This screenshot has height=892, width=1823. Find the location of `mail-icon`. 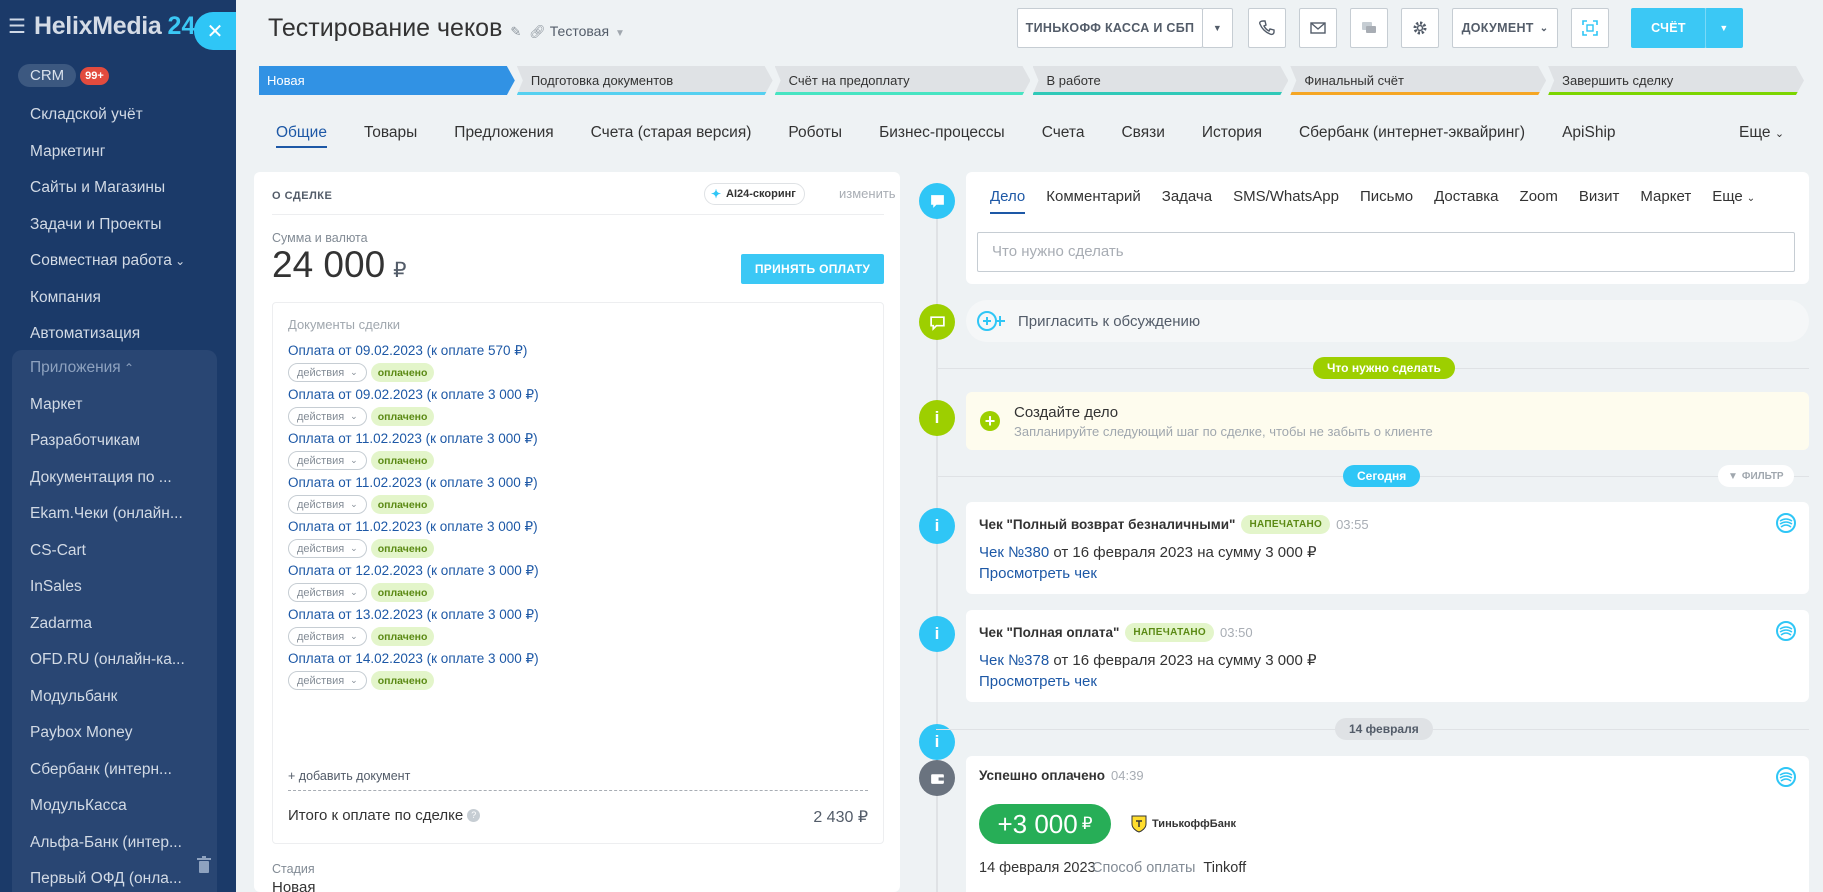

mail-icon is located at coordinates (1318, 28).